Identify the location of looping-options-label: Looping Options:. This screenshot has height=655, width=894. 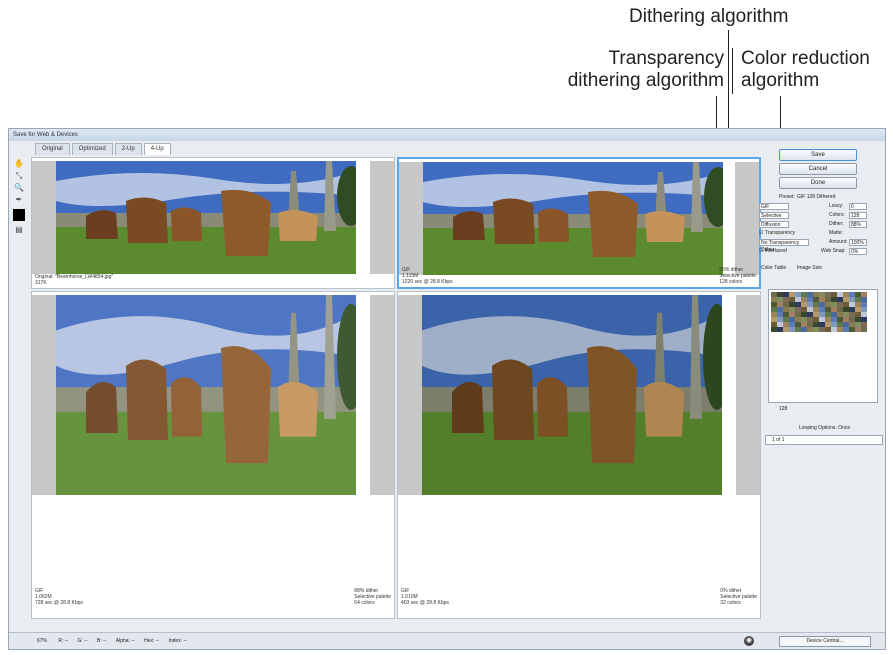
(818, 428).